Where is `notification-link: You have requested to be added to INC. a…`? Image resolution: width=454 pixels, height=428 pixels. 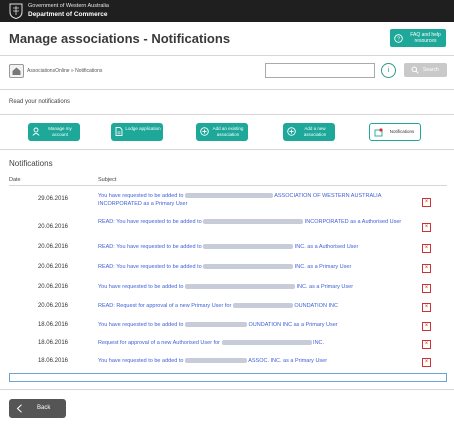
notification-link: You have requested to be added to INC. a… is located at coordinates (253, 288).